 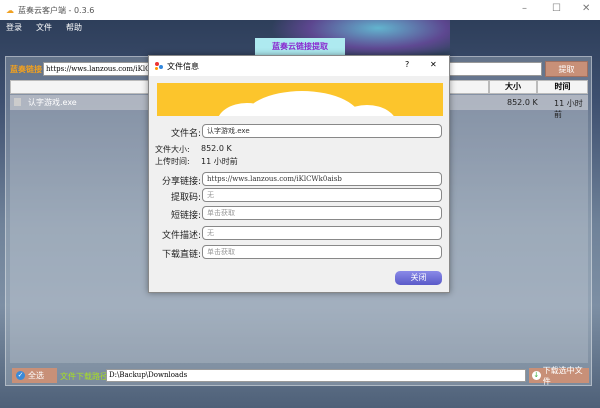 What do you see at coordinates (26, 69) in the screenshot?
I see `link-label: 蓝奏链接` at bounding box center [26, 69].